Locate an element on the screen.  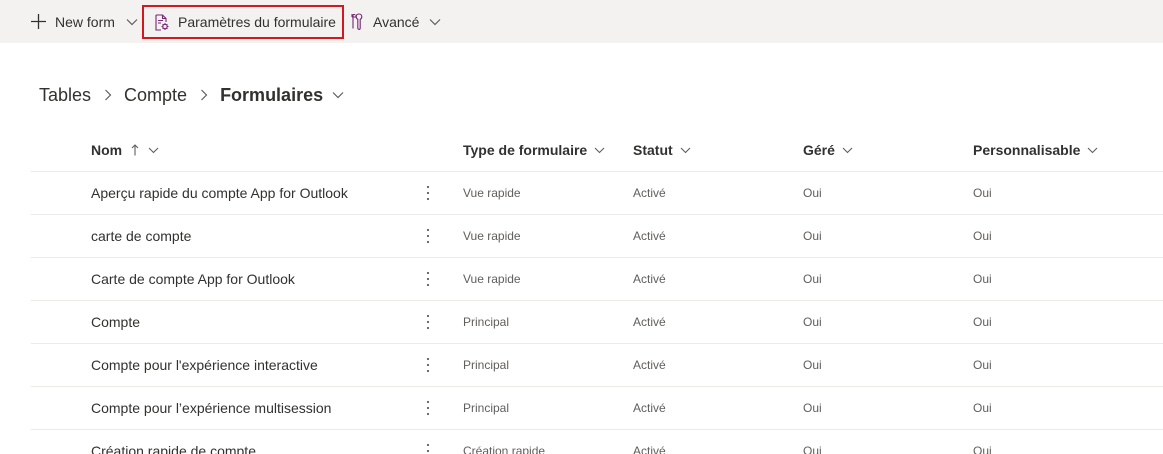
breadcrumb-current: Formulaires is located at coordinates (271, 95).